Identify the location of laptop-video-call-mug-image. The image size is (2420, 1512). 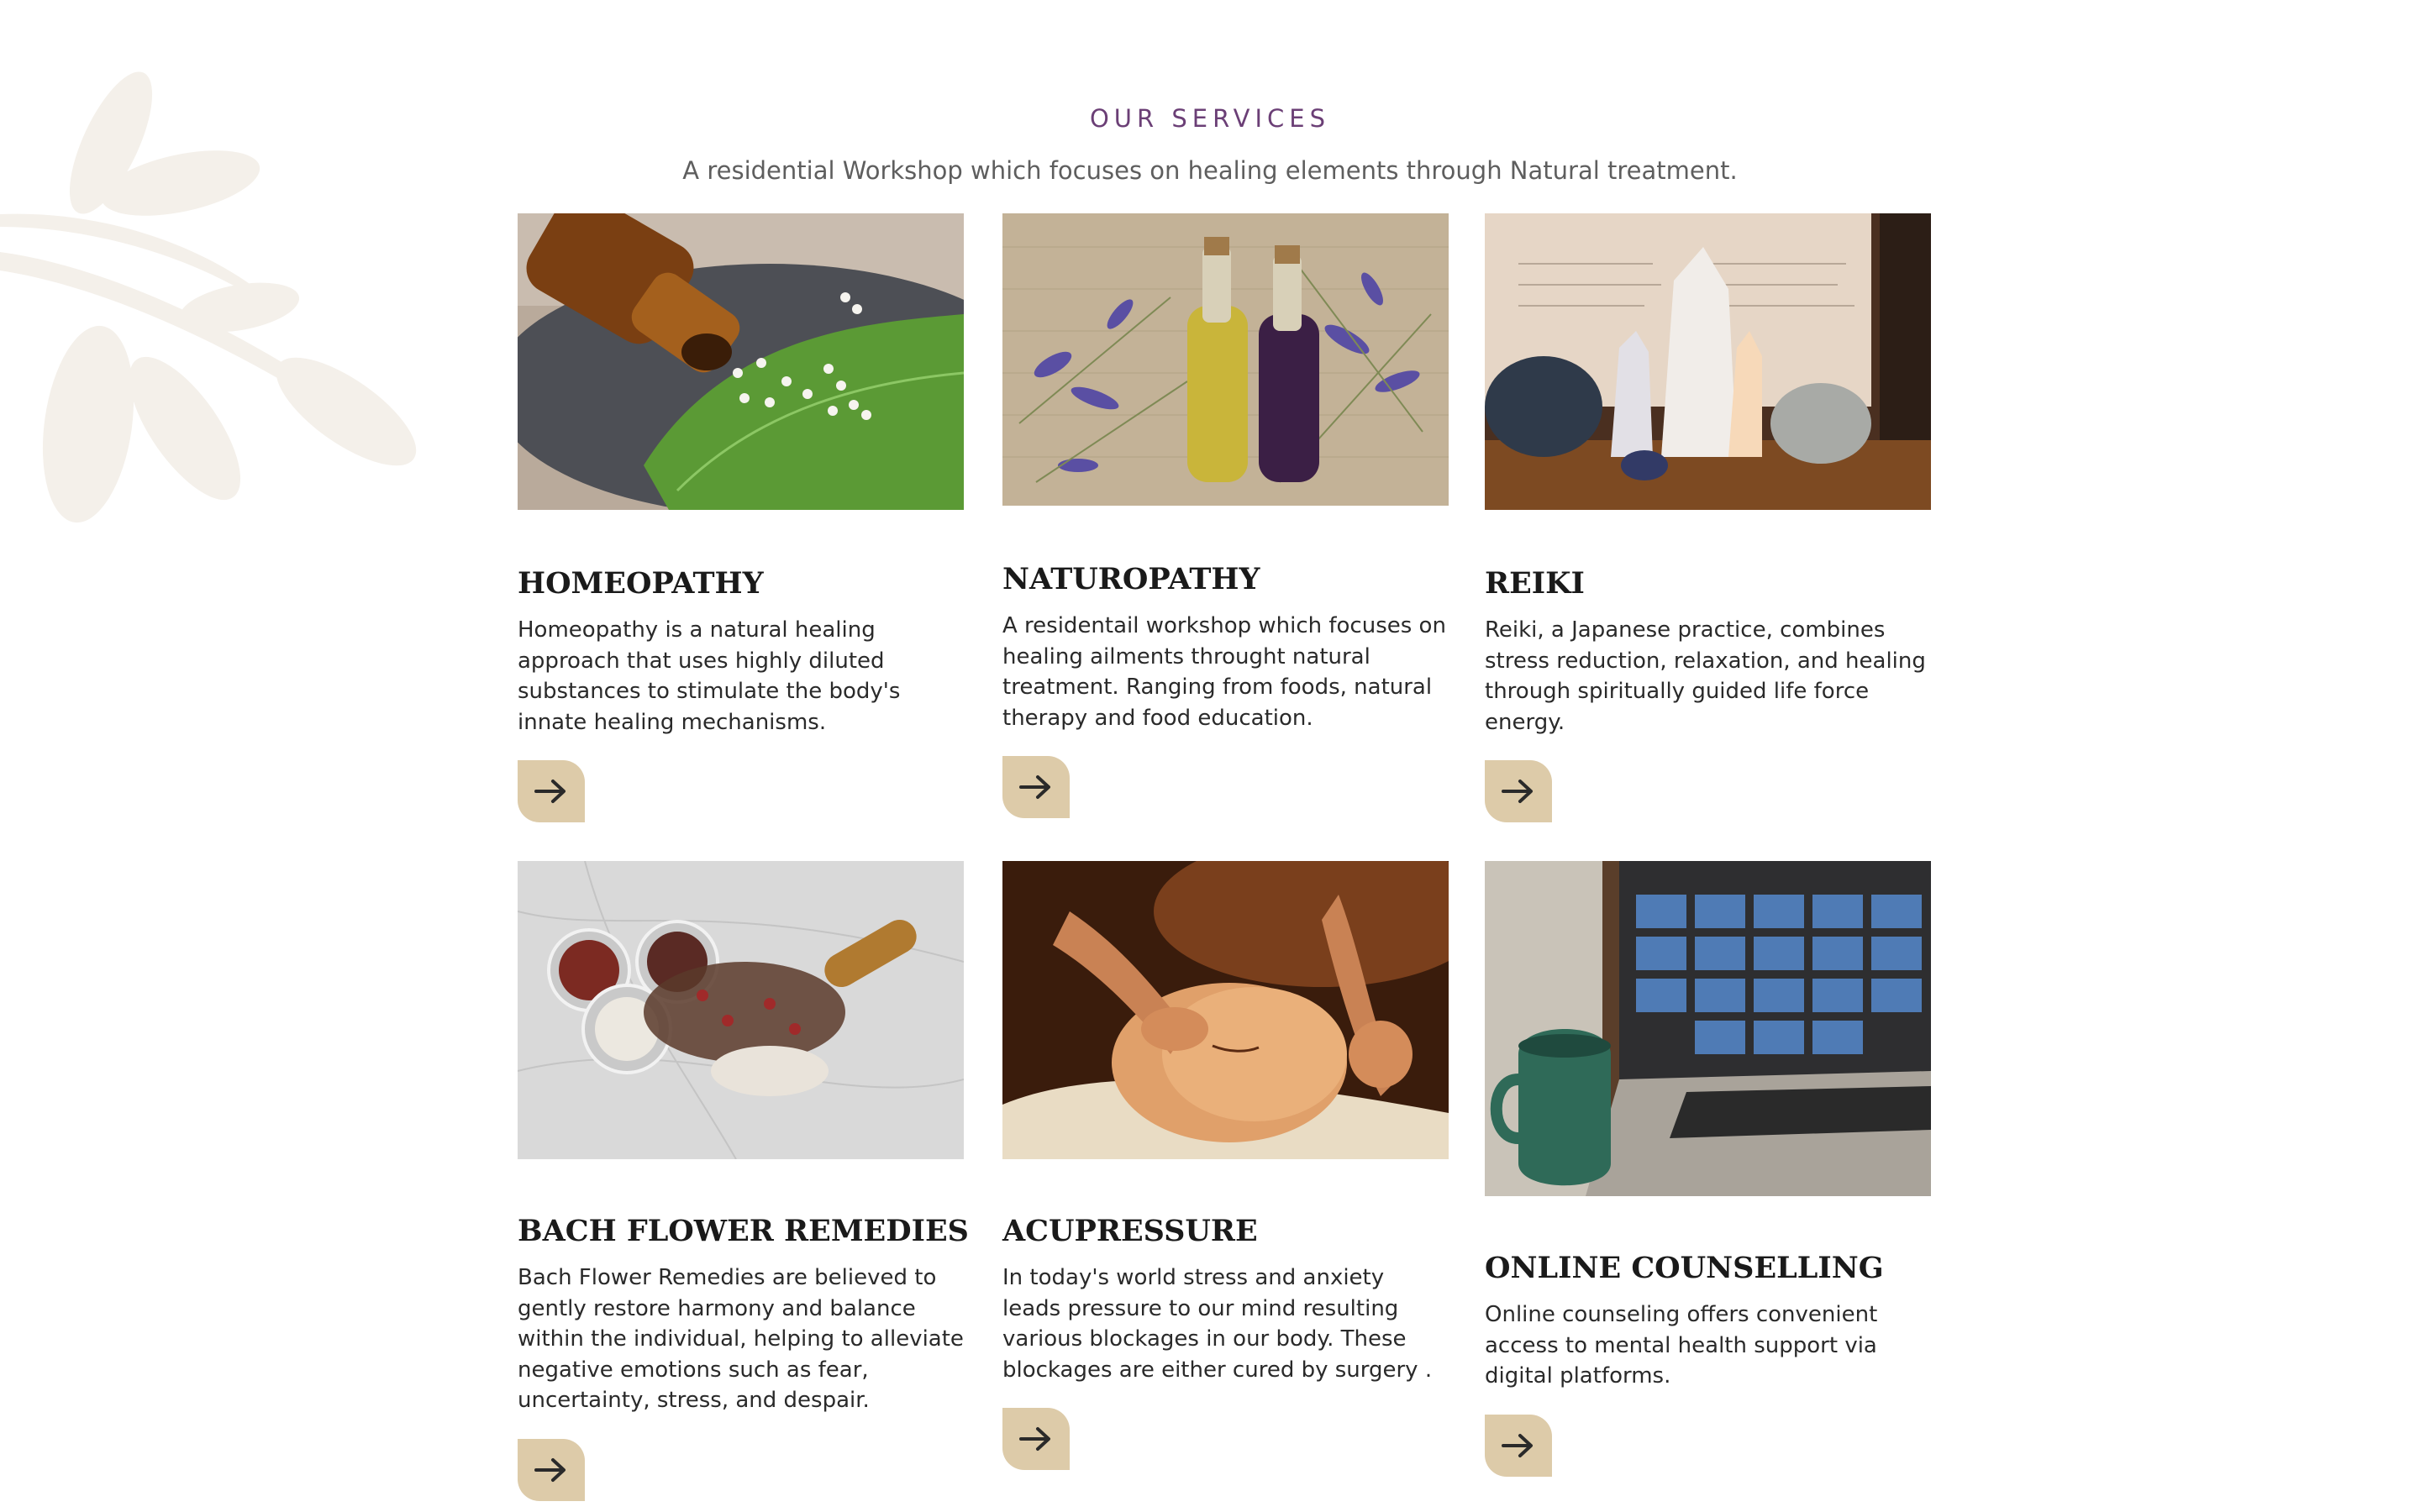
(1708, 1028).